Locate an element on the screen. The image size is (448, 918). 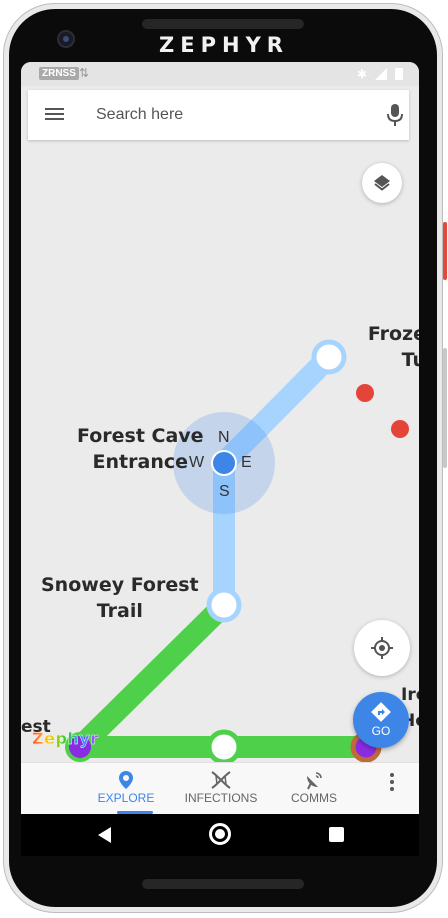
player-location-dot is located at coordinates (224, 463).